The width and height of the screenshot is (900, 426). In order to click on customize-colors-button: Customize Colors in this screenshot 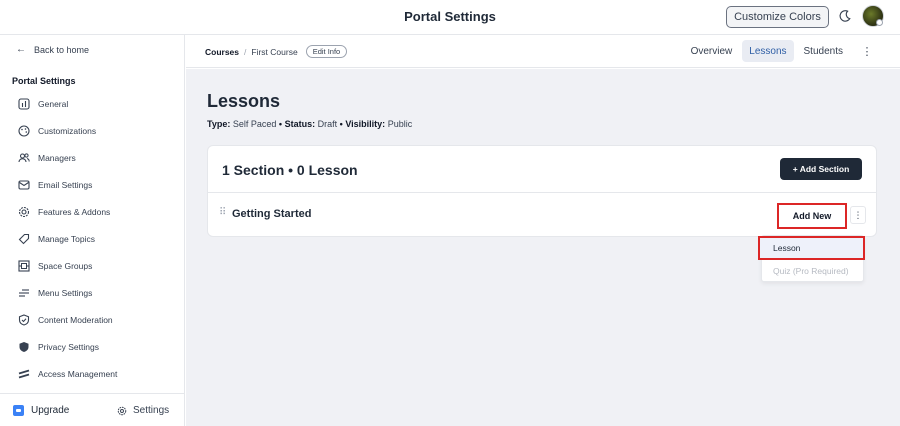, I will do `click(777, 17)`.